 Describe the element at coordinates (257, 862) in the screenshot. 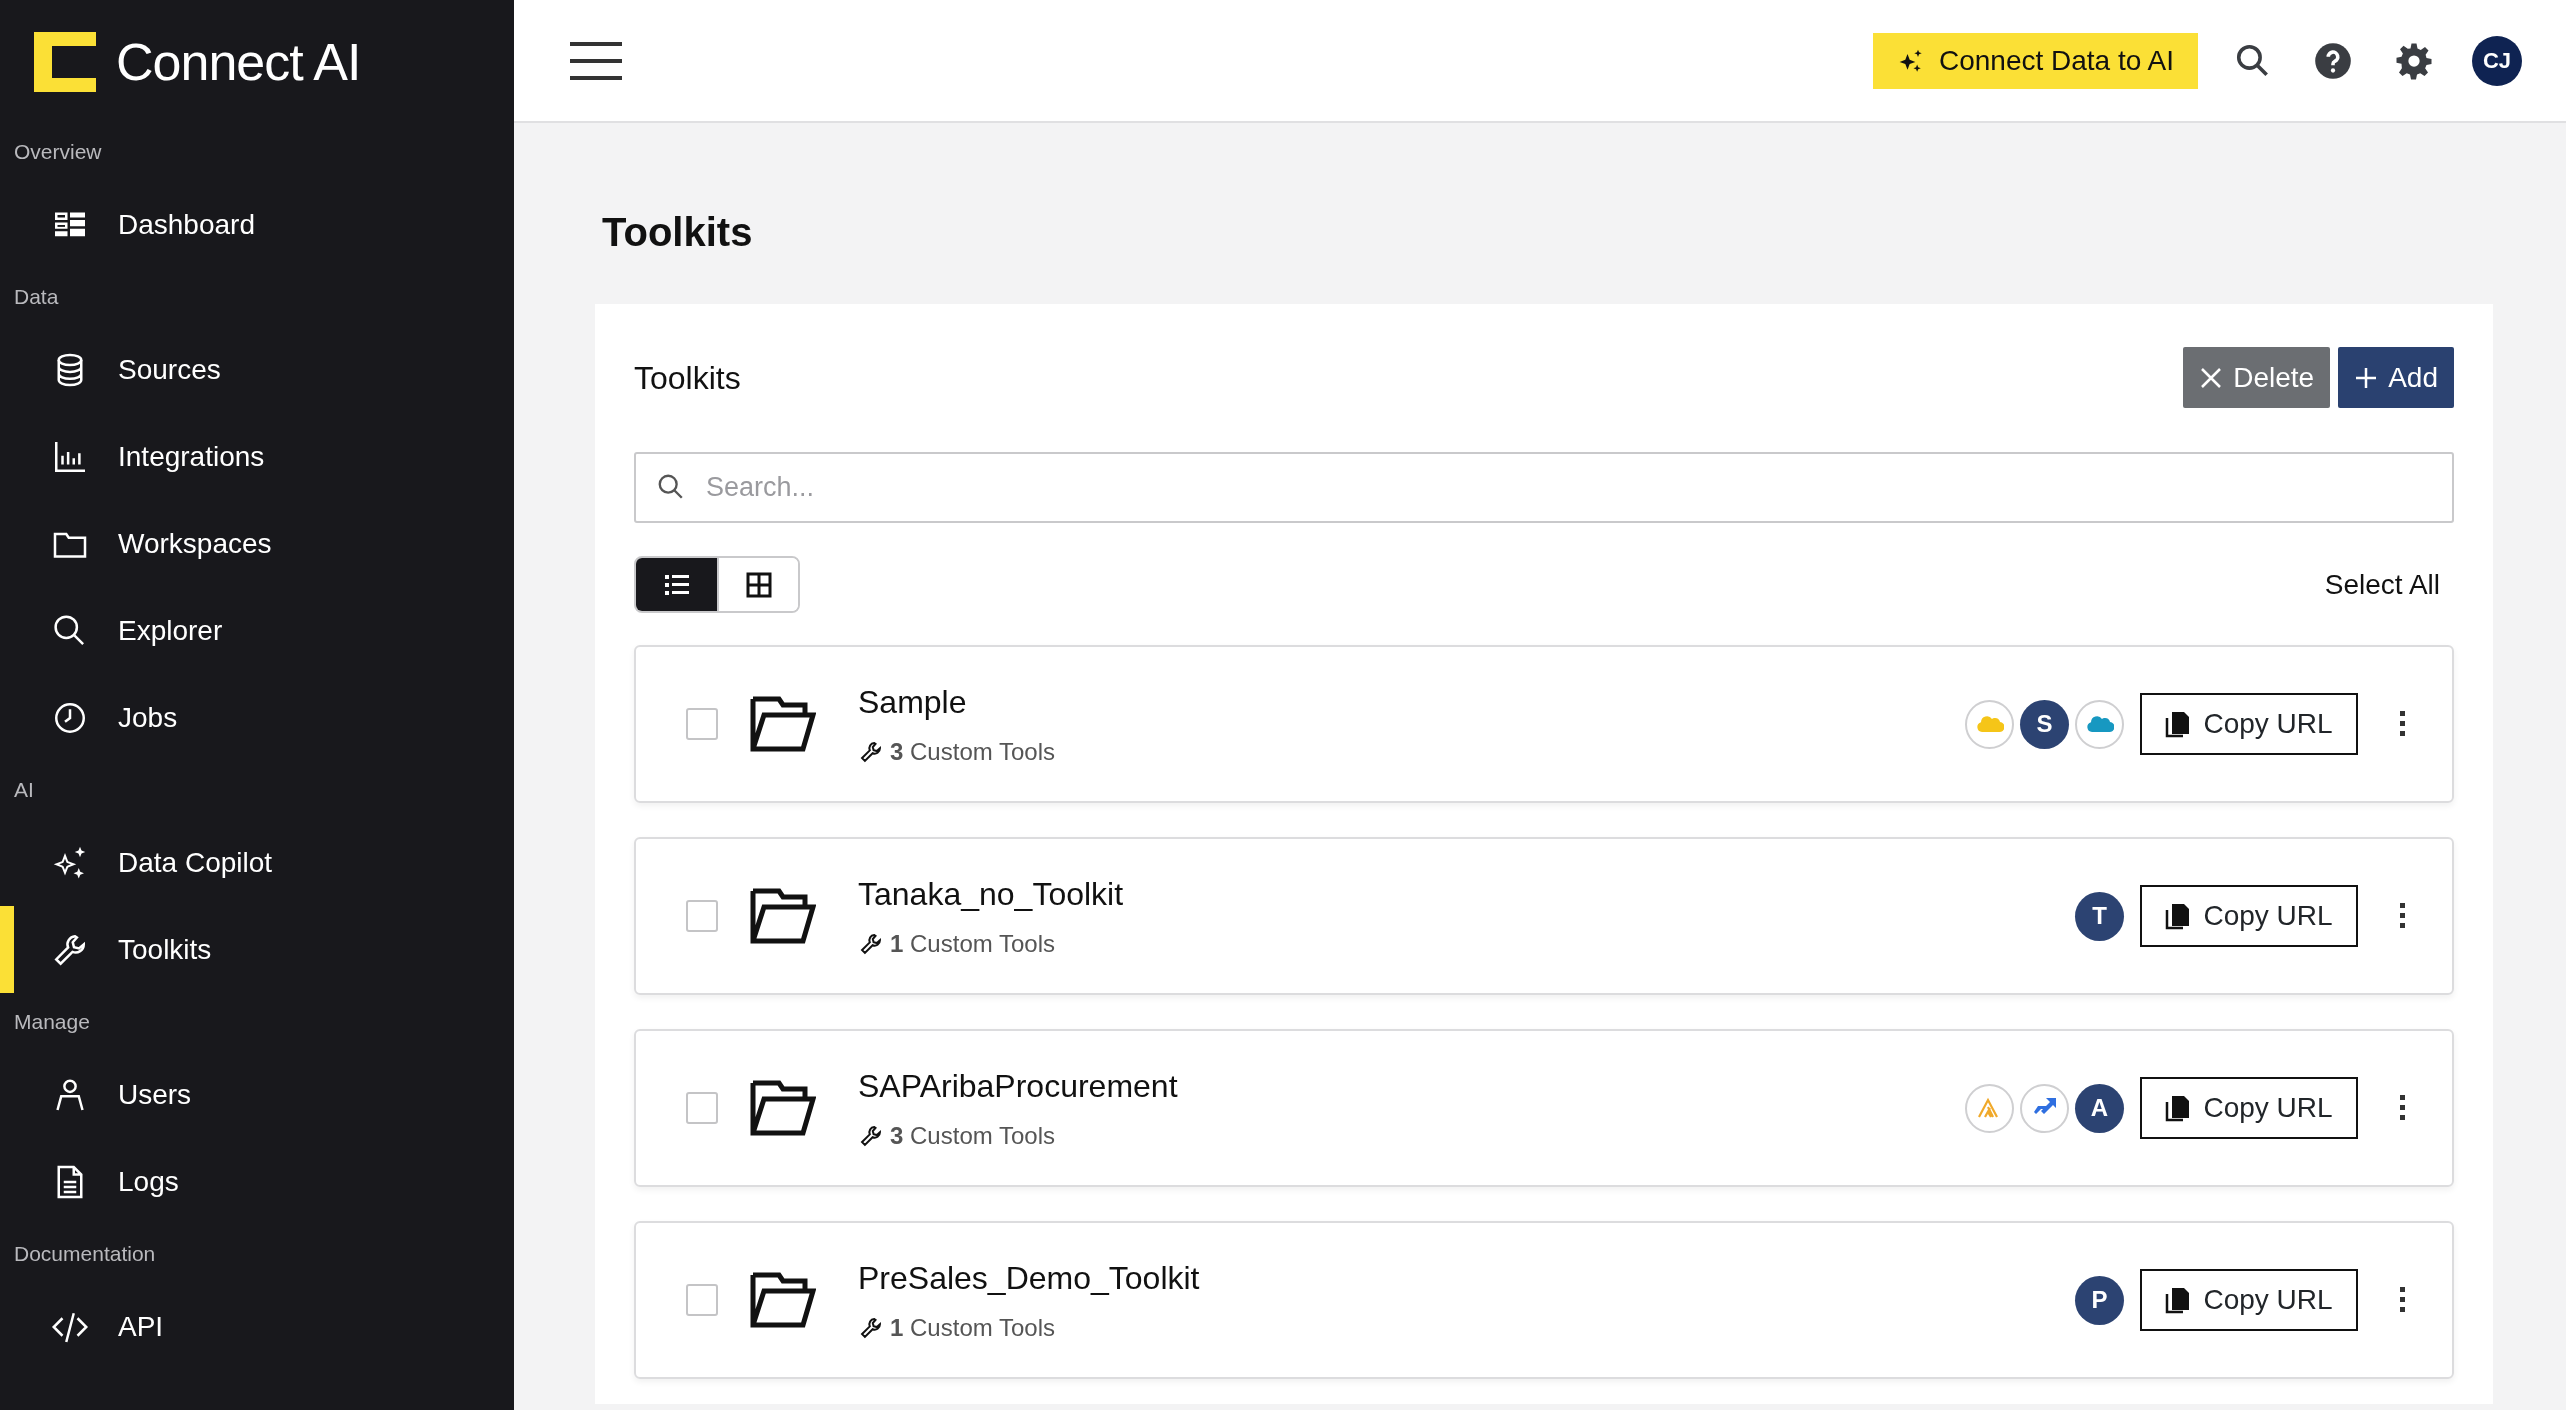

I see `sidebar-item: Data Copilot` at that location.